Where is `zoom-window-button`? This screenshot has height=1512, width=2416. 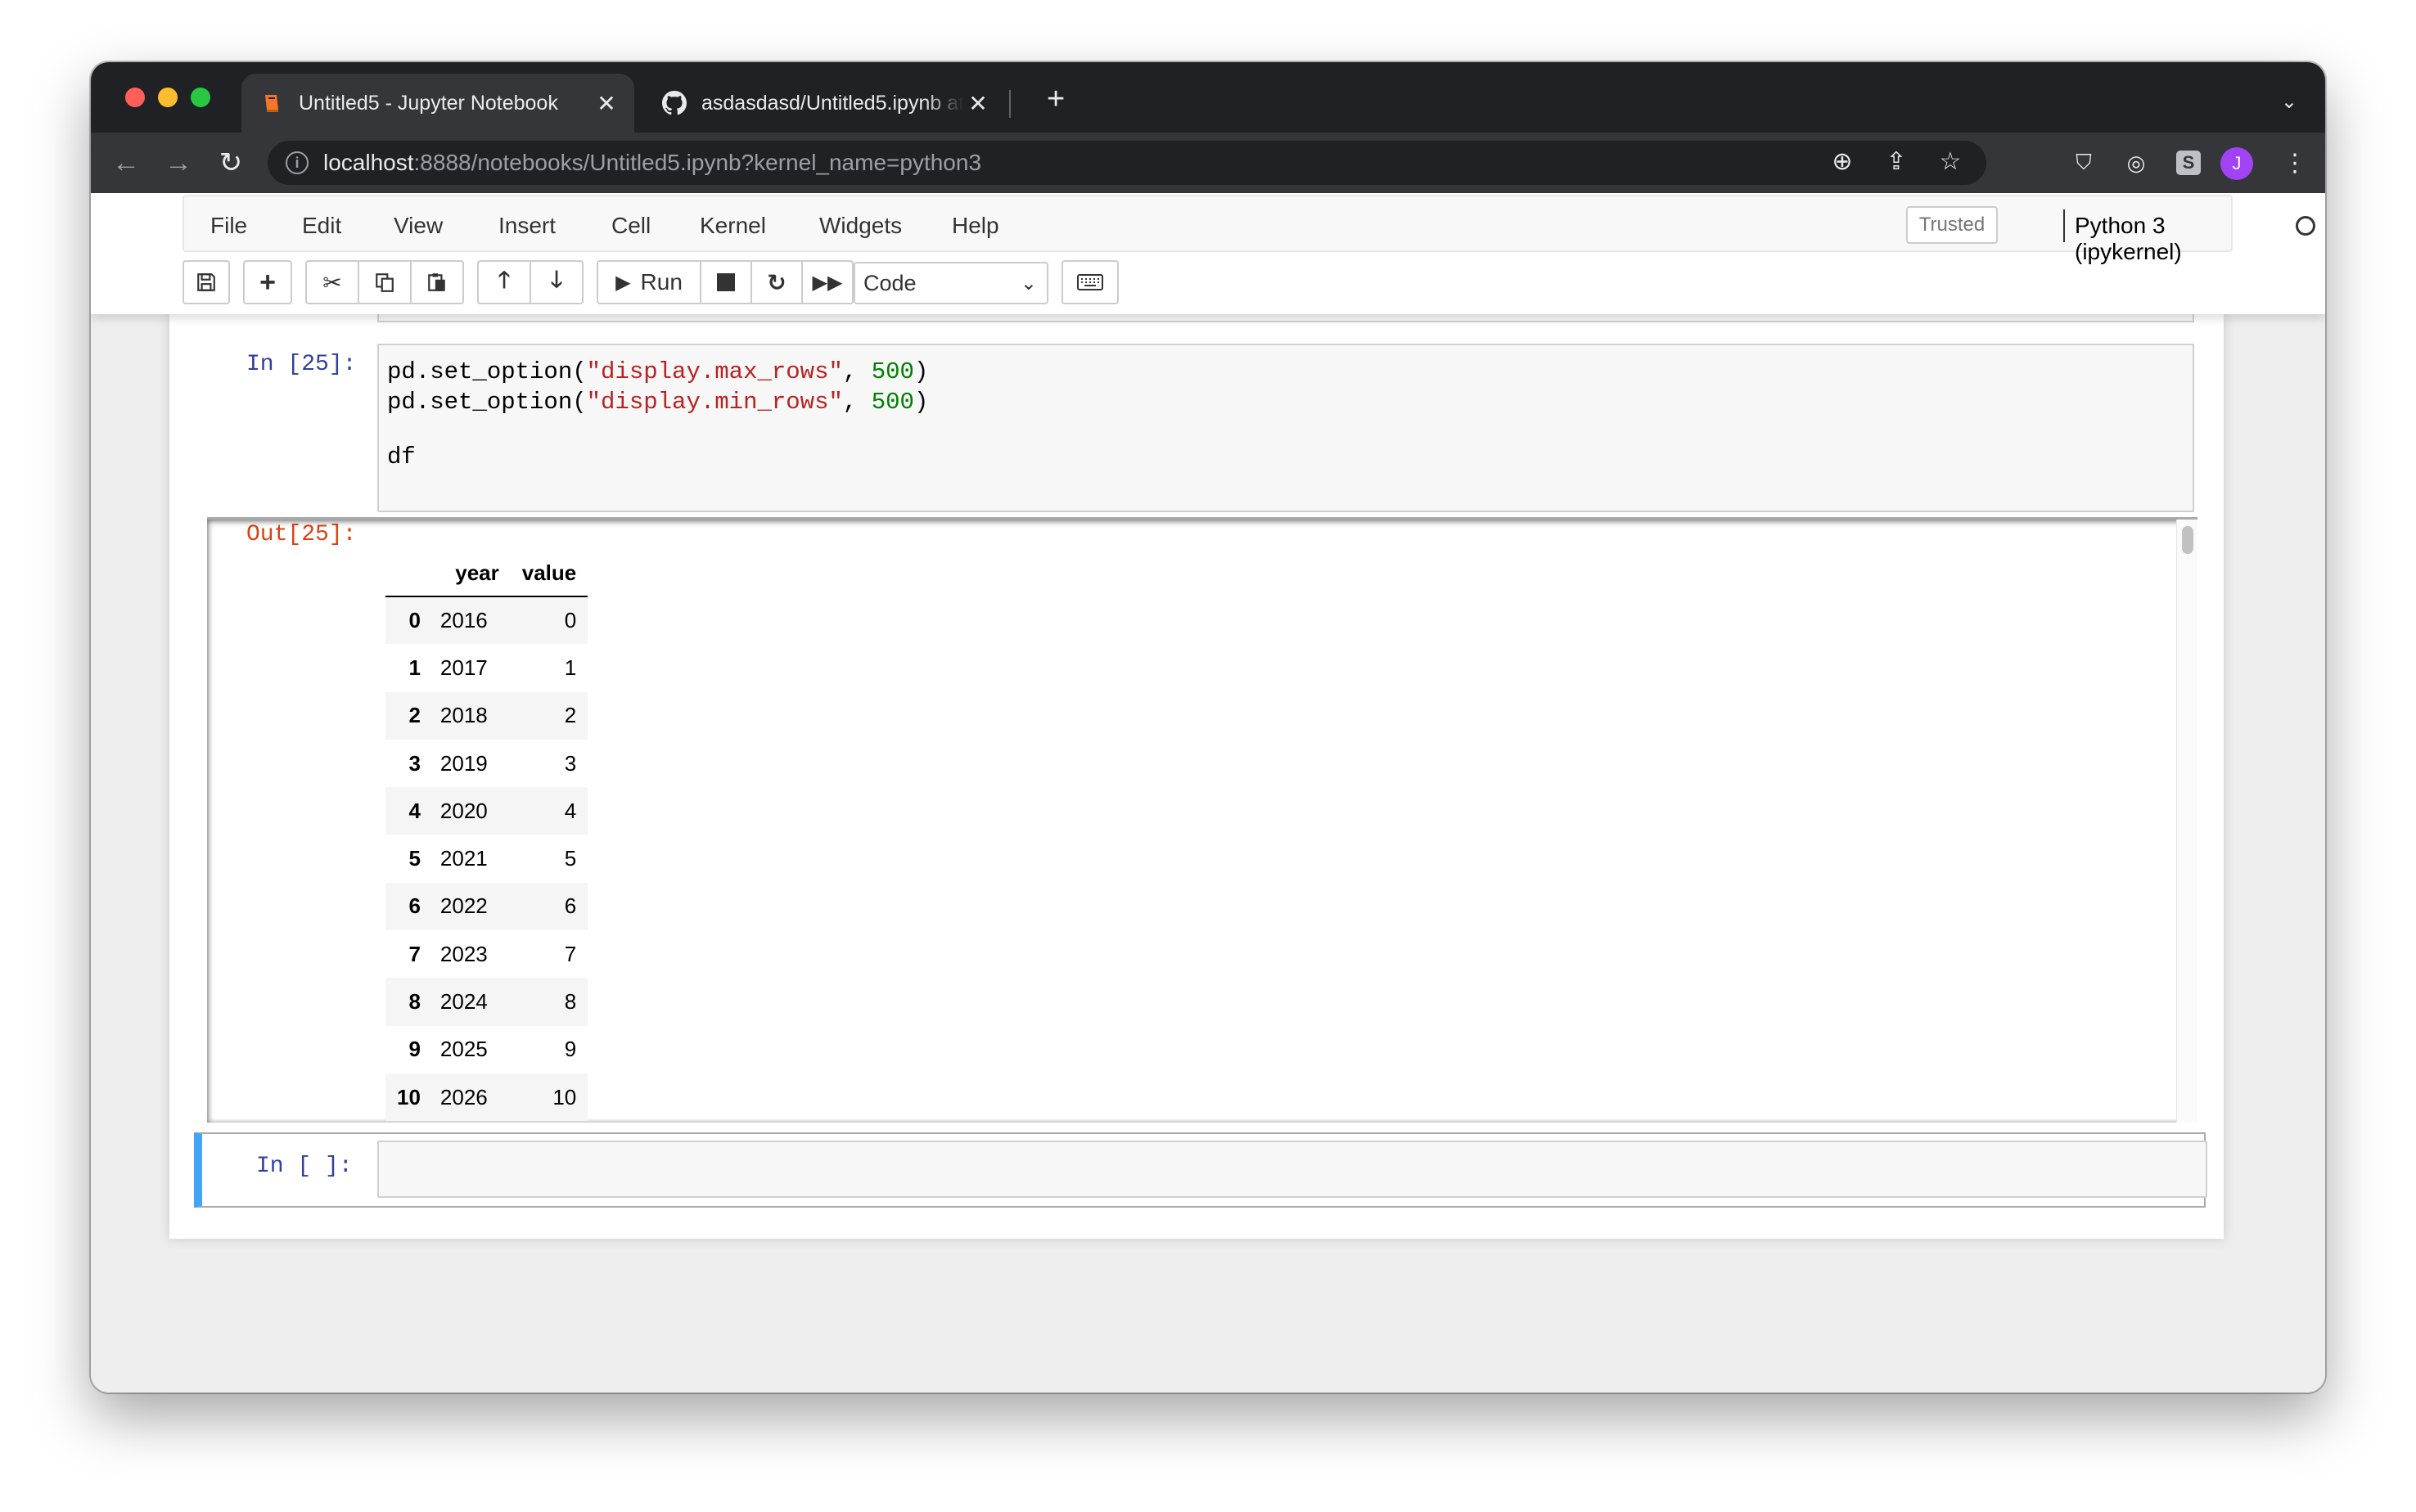 zoom-window-button is located at coordinates (200, 98).